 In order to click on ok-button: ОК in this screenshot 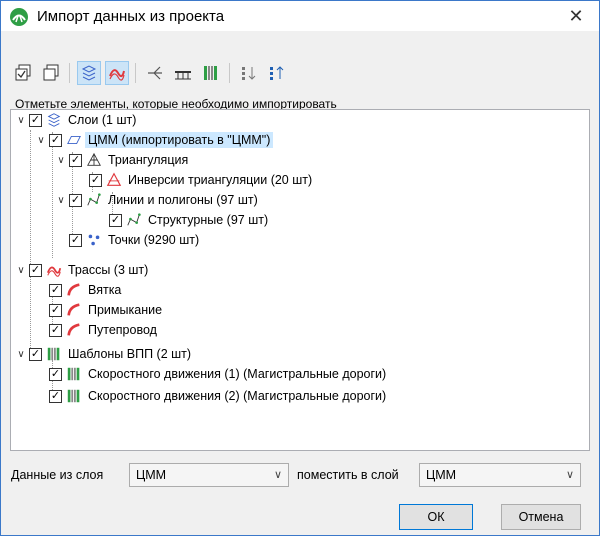, I will do `click(436, 517)`.